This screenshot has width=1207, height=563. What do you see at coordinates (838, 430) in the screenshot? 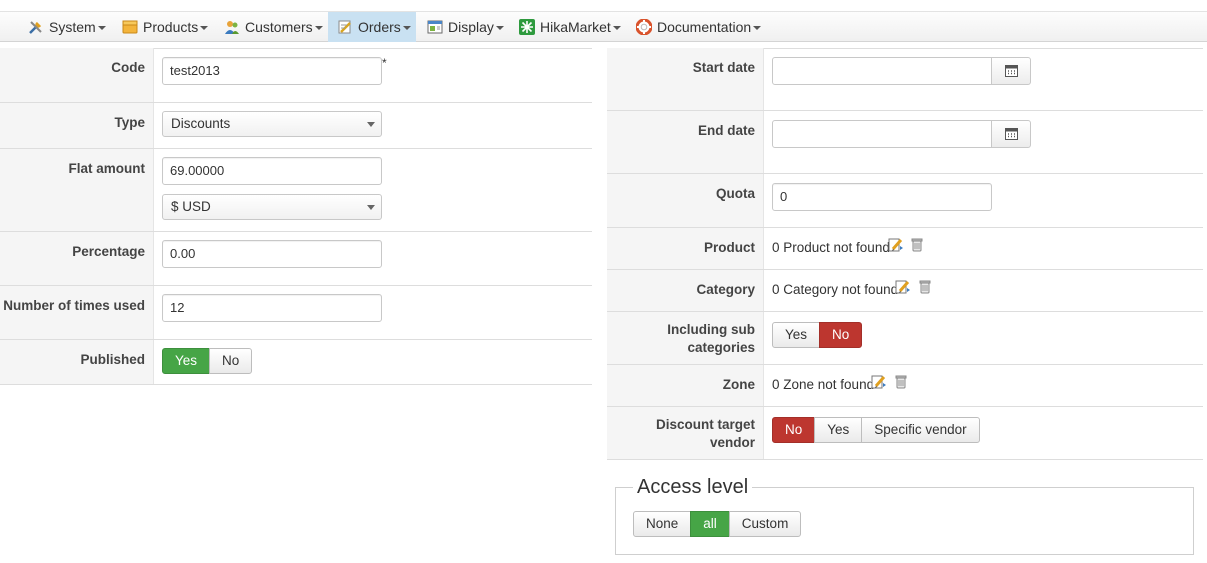
I see `vendor-yes-button: Yes` at bounding box center [838, 430].